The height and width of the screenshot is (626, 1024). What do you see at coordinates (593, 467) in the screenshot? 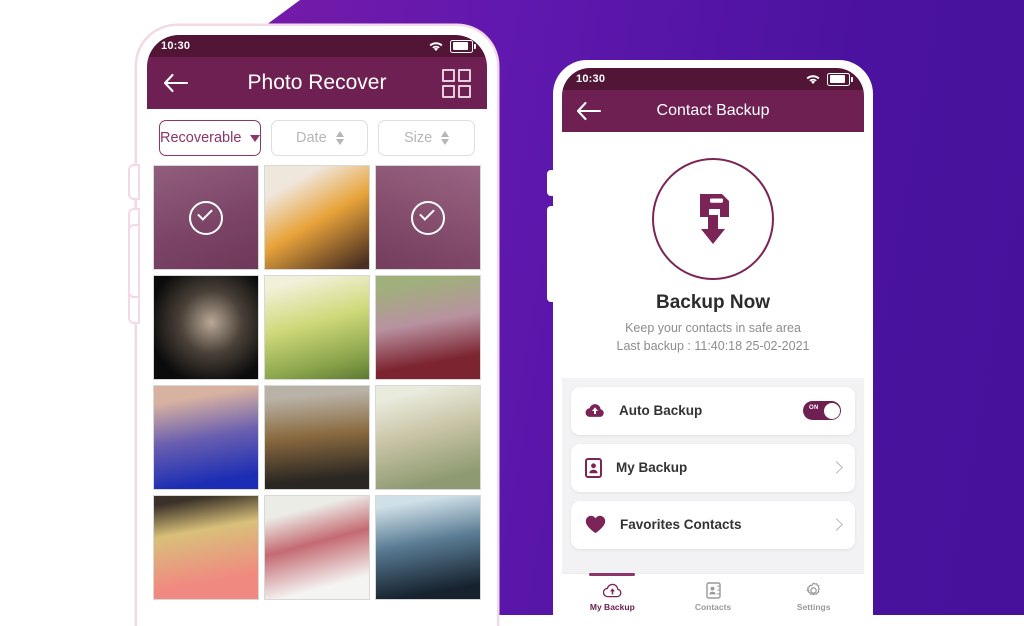
I see `contact-card-icon` at bounding box center [593, 467].